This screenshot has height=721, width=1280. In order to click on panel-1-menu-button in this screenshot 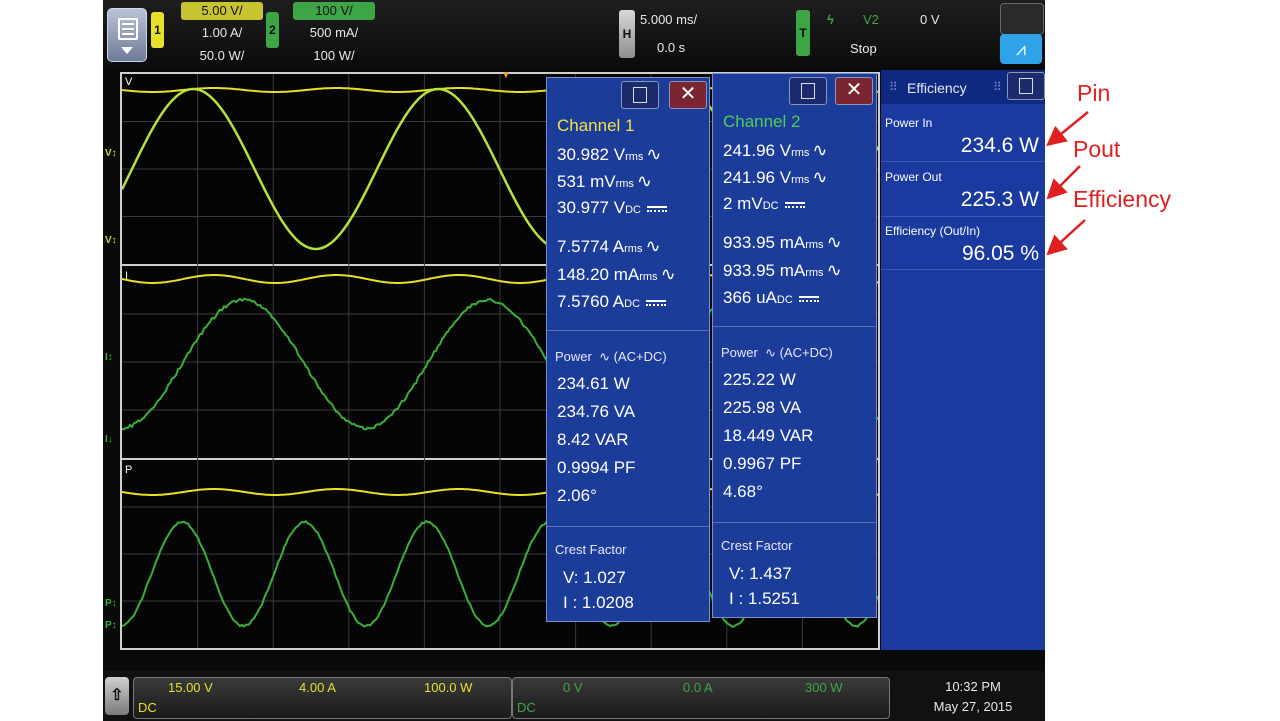, I will do `click(640, 95)`.